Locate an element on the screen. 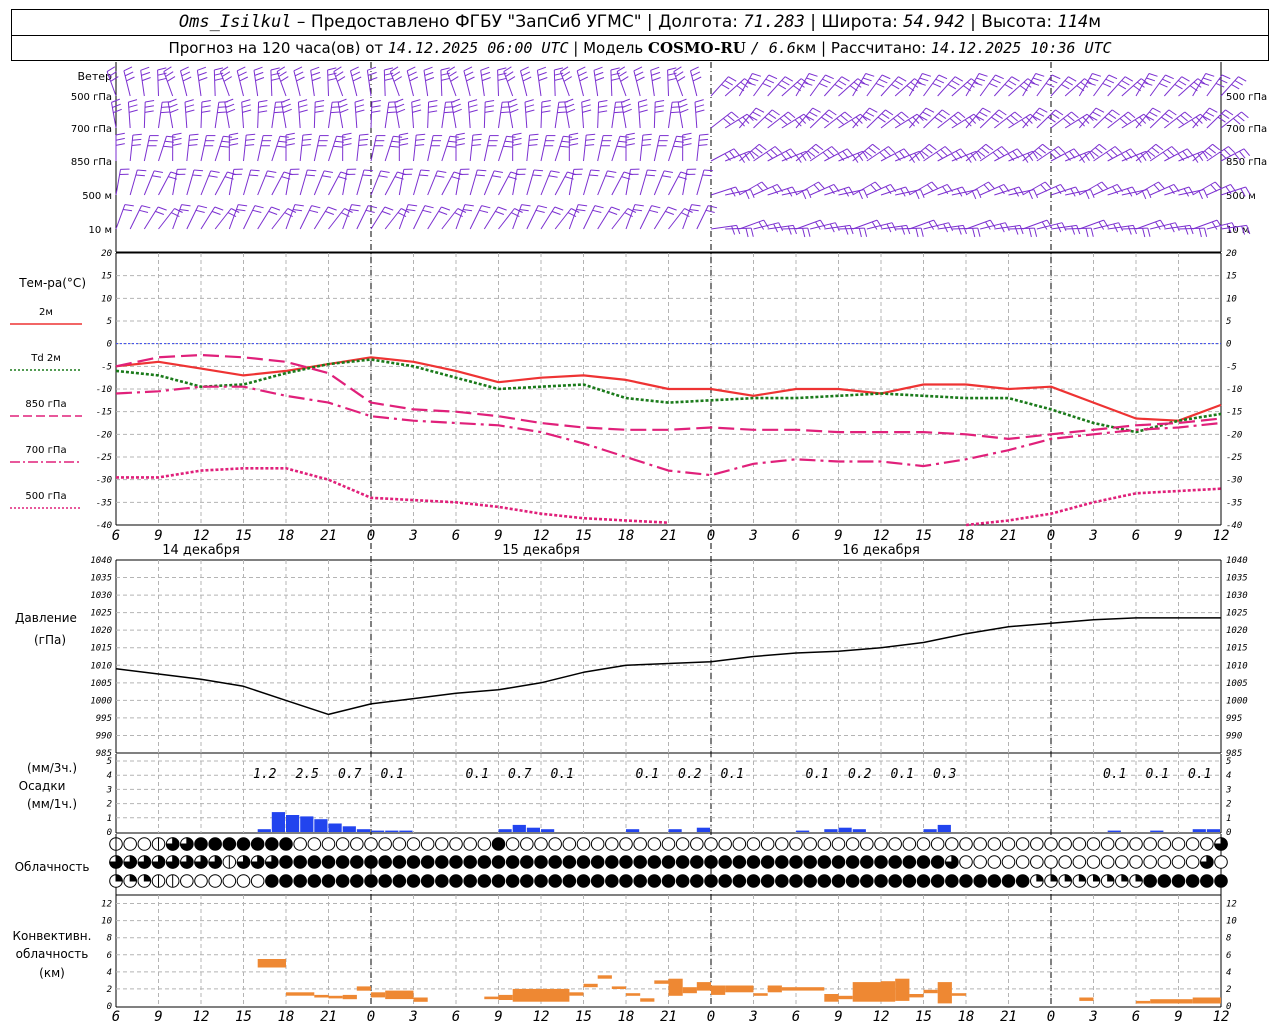 This screenshot has height=1024, width=1280. bottom-hour-tick-label: 18 is located at coordinates (286, 1016).